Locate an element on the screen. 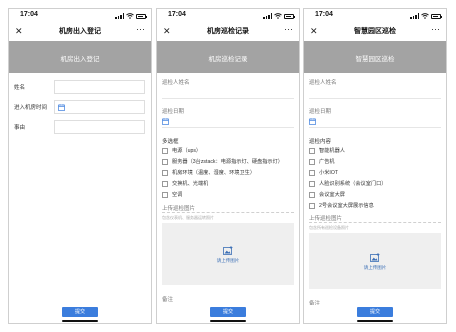 The height and width of the screenshot is (332, 456). nav-title: 机房巡检记录 is located at coordinates (228, 31).